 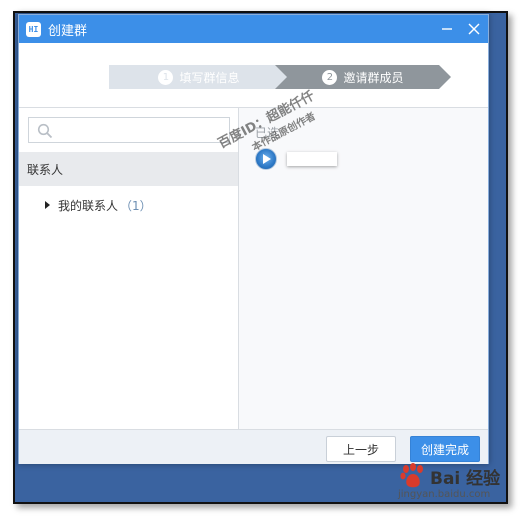 I want to click on tree-item-count: （1）, so click(x=136, y=205).